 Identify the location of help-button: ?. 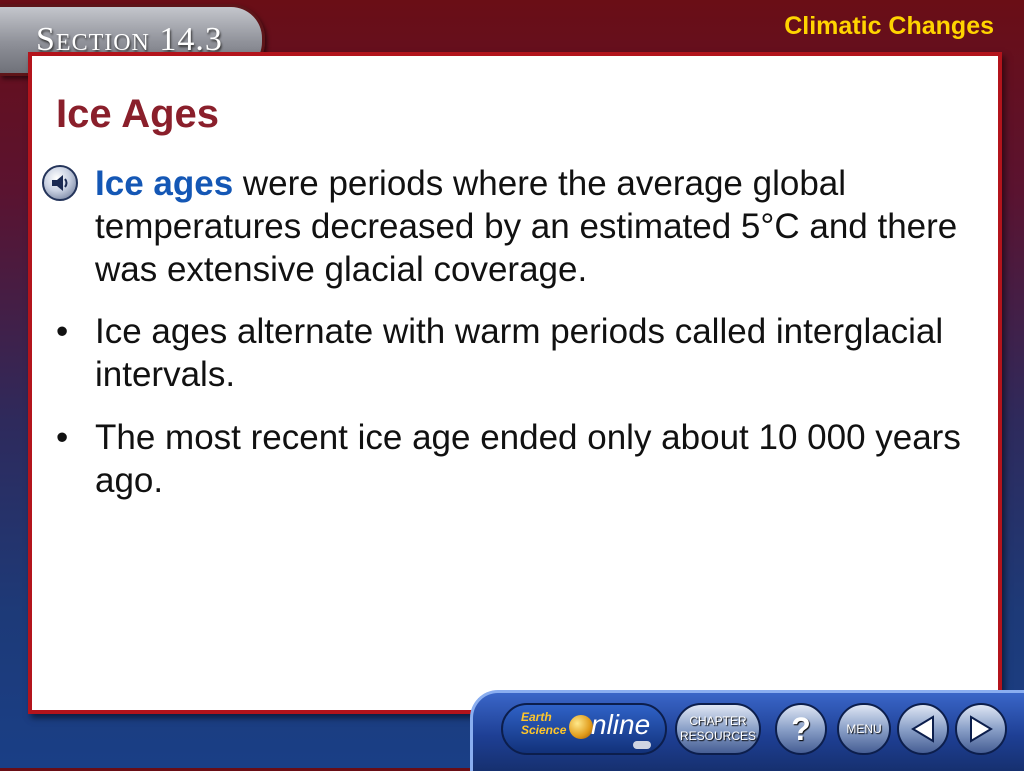
(801, 729).